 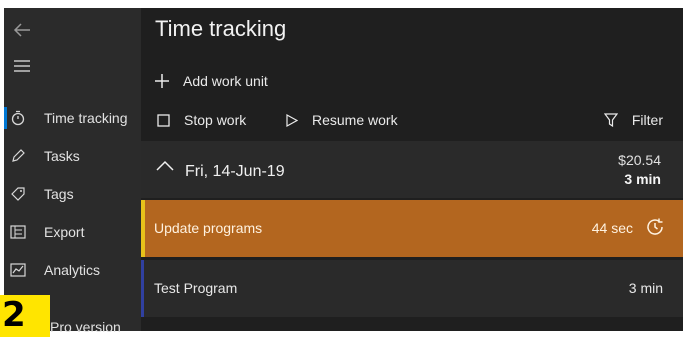 I want to click on sidebar-item-tags: Tags, so click(x=72, y=194).